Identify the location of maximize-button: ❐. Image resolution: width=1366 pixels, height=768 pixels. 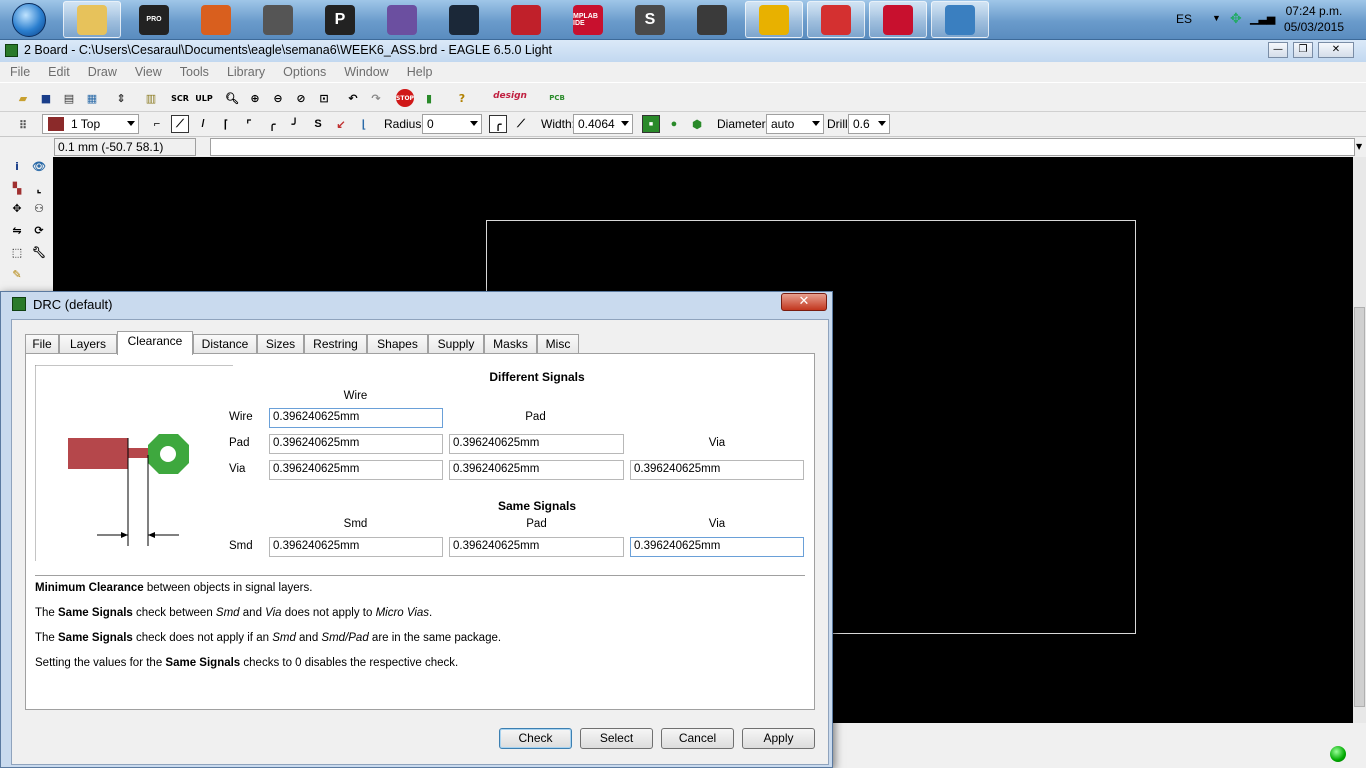
(1303, 50).